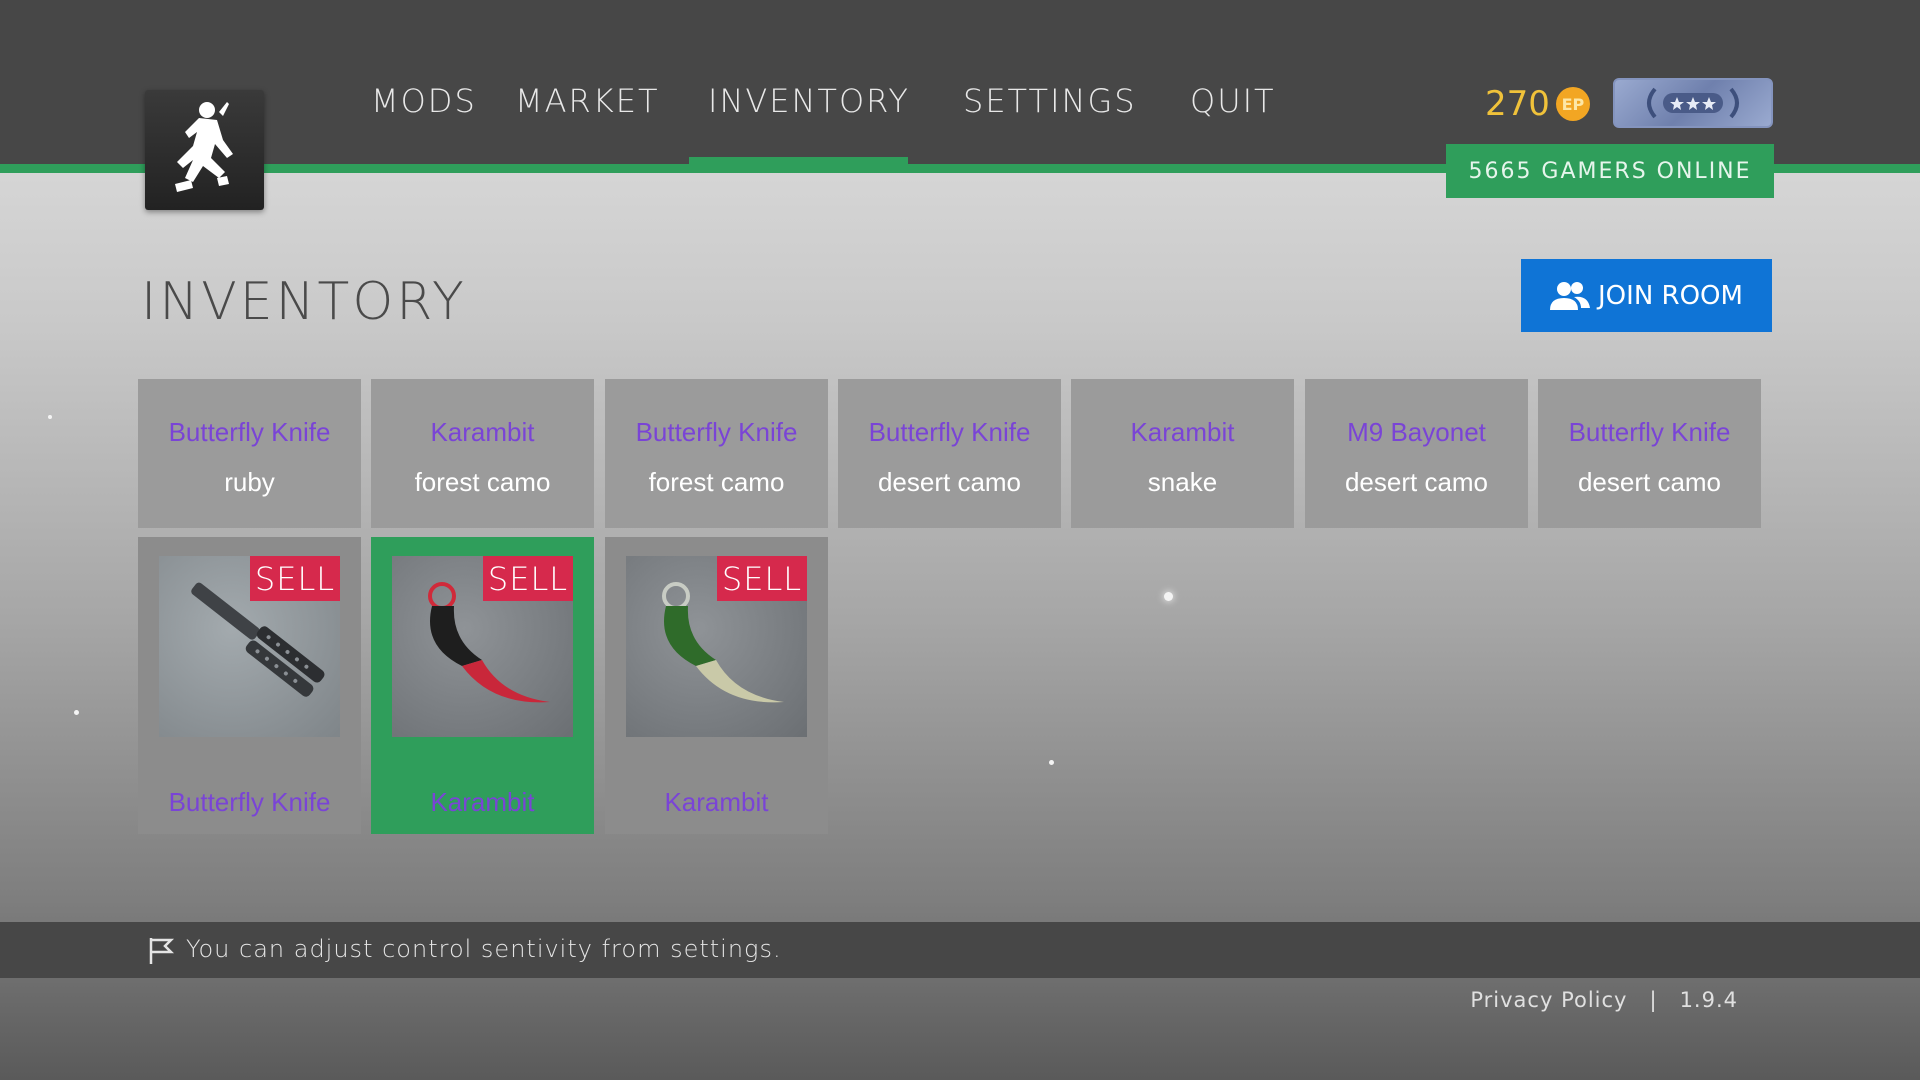 The width and height of the screenshot is (1920, 1080). Describe the element at coordinates (1548, 1000) in the screenshot. I see `privacy-policy-link: Privacy Policy` at that location.